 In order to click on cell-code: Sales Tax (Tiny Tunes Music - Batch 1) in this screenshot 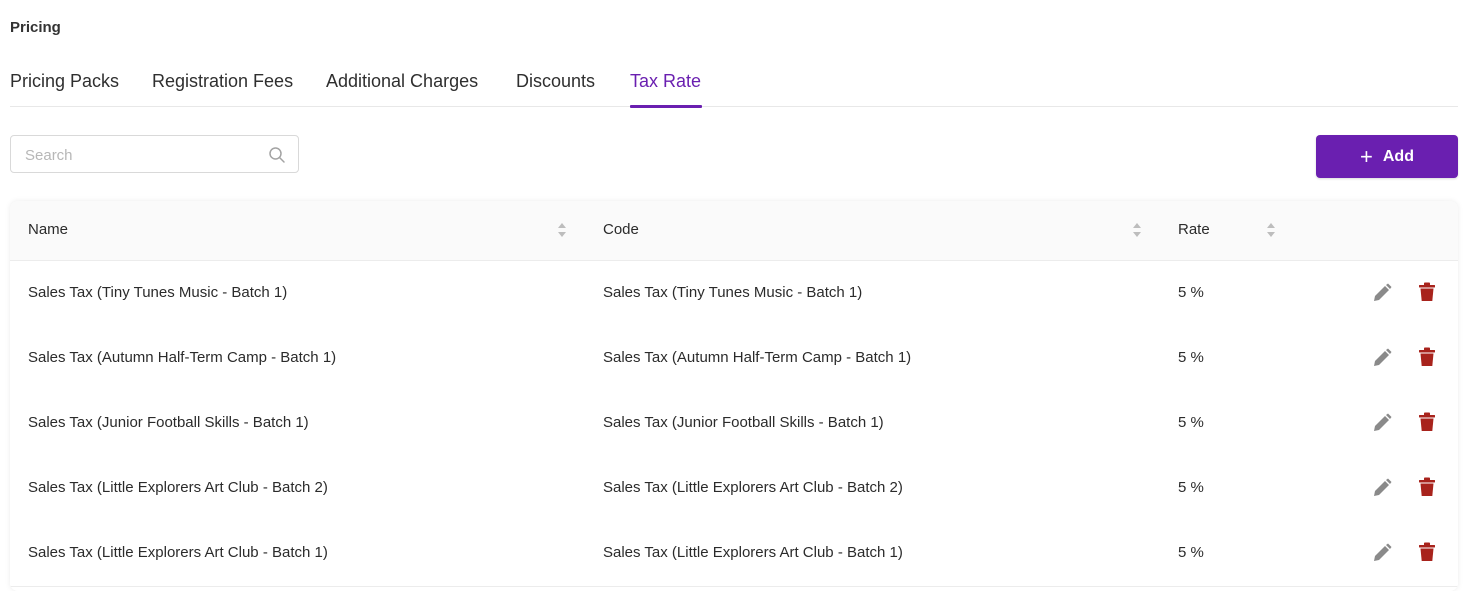, I will do `click(733, 292)`.